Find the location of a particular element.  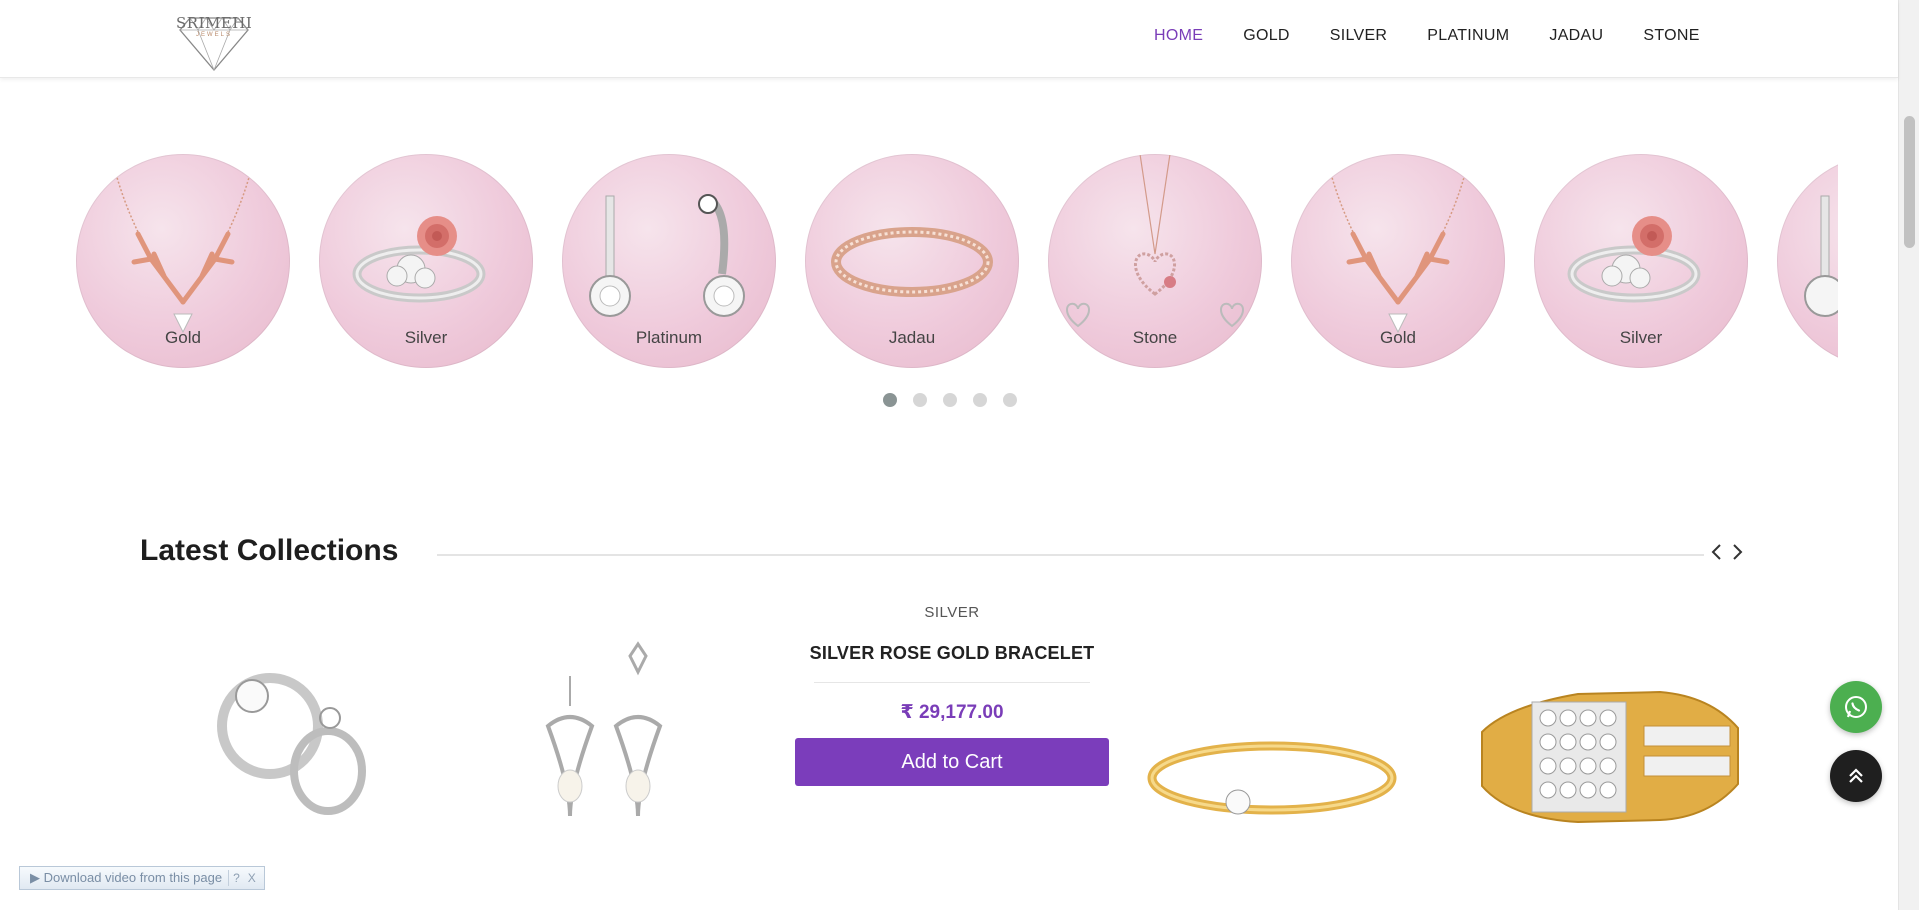

nav-silver: SILVER is located at coordinates (1359, 36).